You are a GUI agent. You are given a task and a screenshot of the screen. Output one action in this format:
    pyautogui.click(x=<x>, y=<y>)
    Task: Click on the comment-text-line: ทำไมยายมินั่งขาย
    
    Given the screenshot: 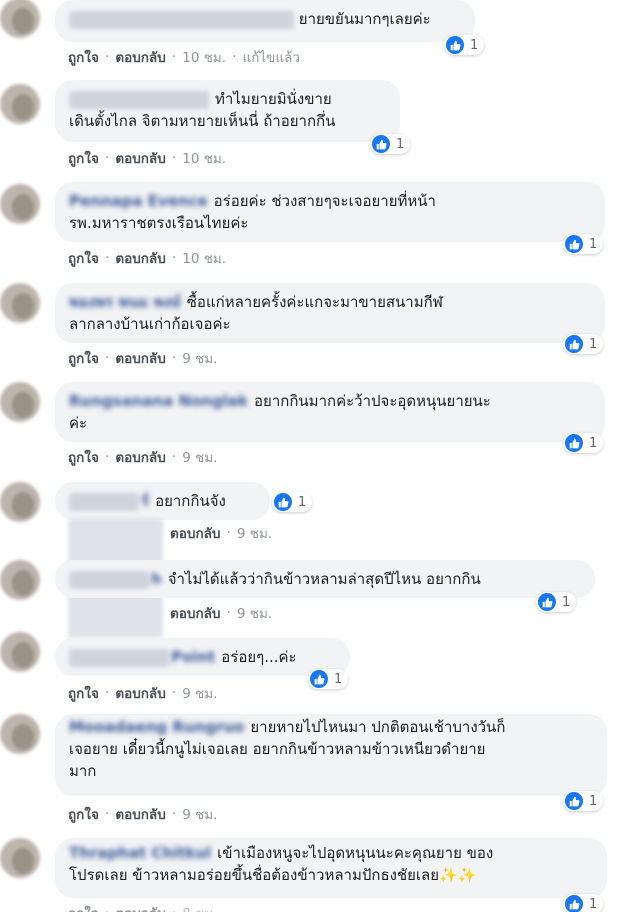 What is the action you would take?
    pyautogui.click(x=273, y=99)
    